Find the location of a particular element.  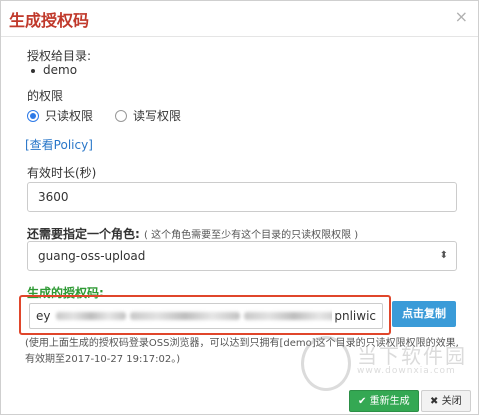

permission-label: 的权限 is located at coordinates (45, 96).